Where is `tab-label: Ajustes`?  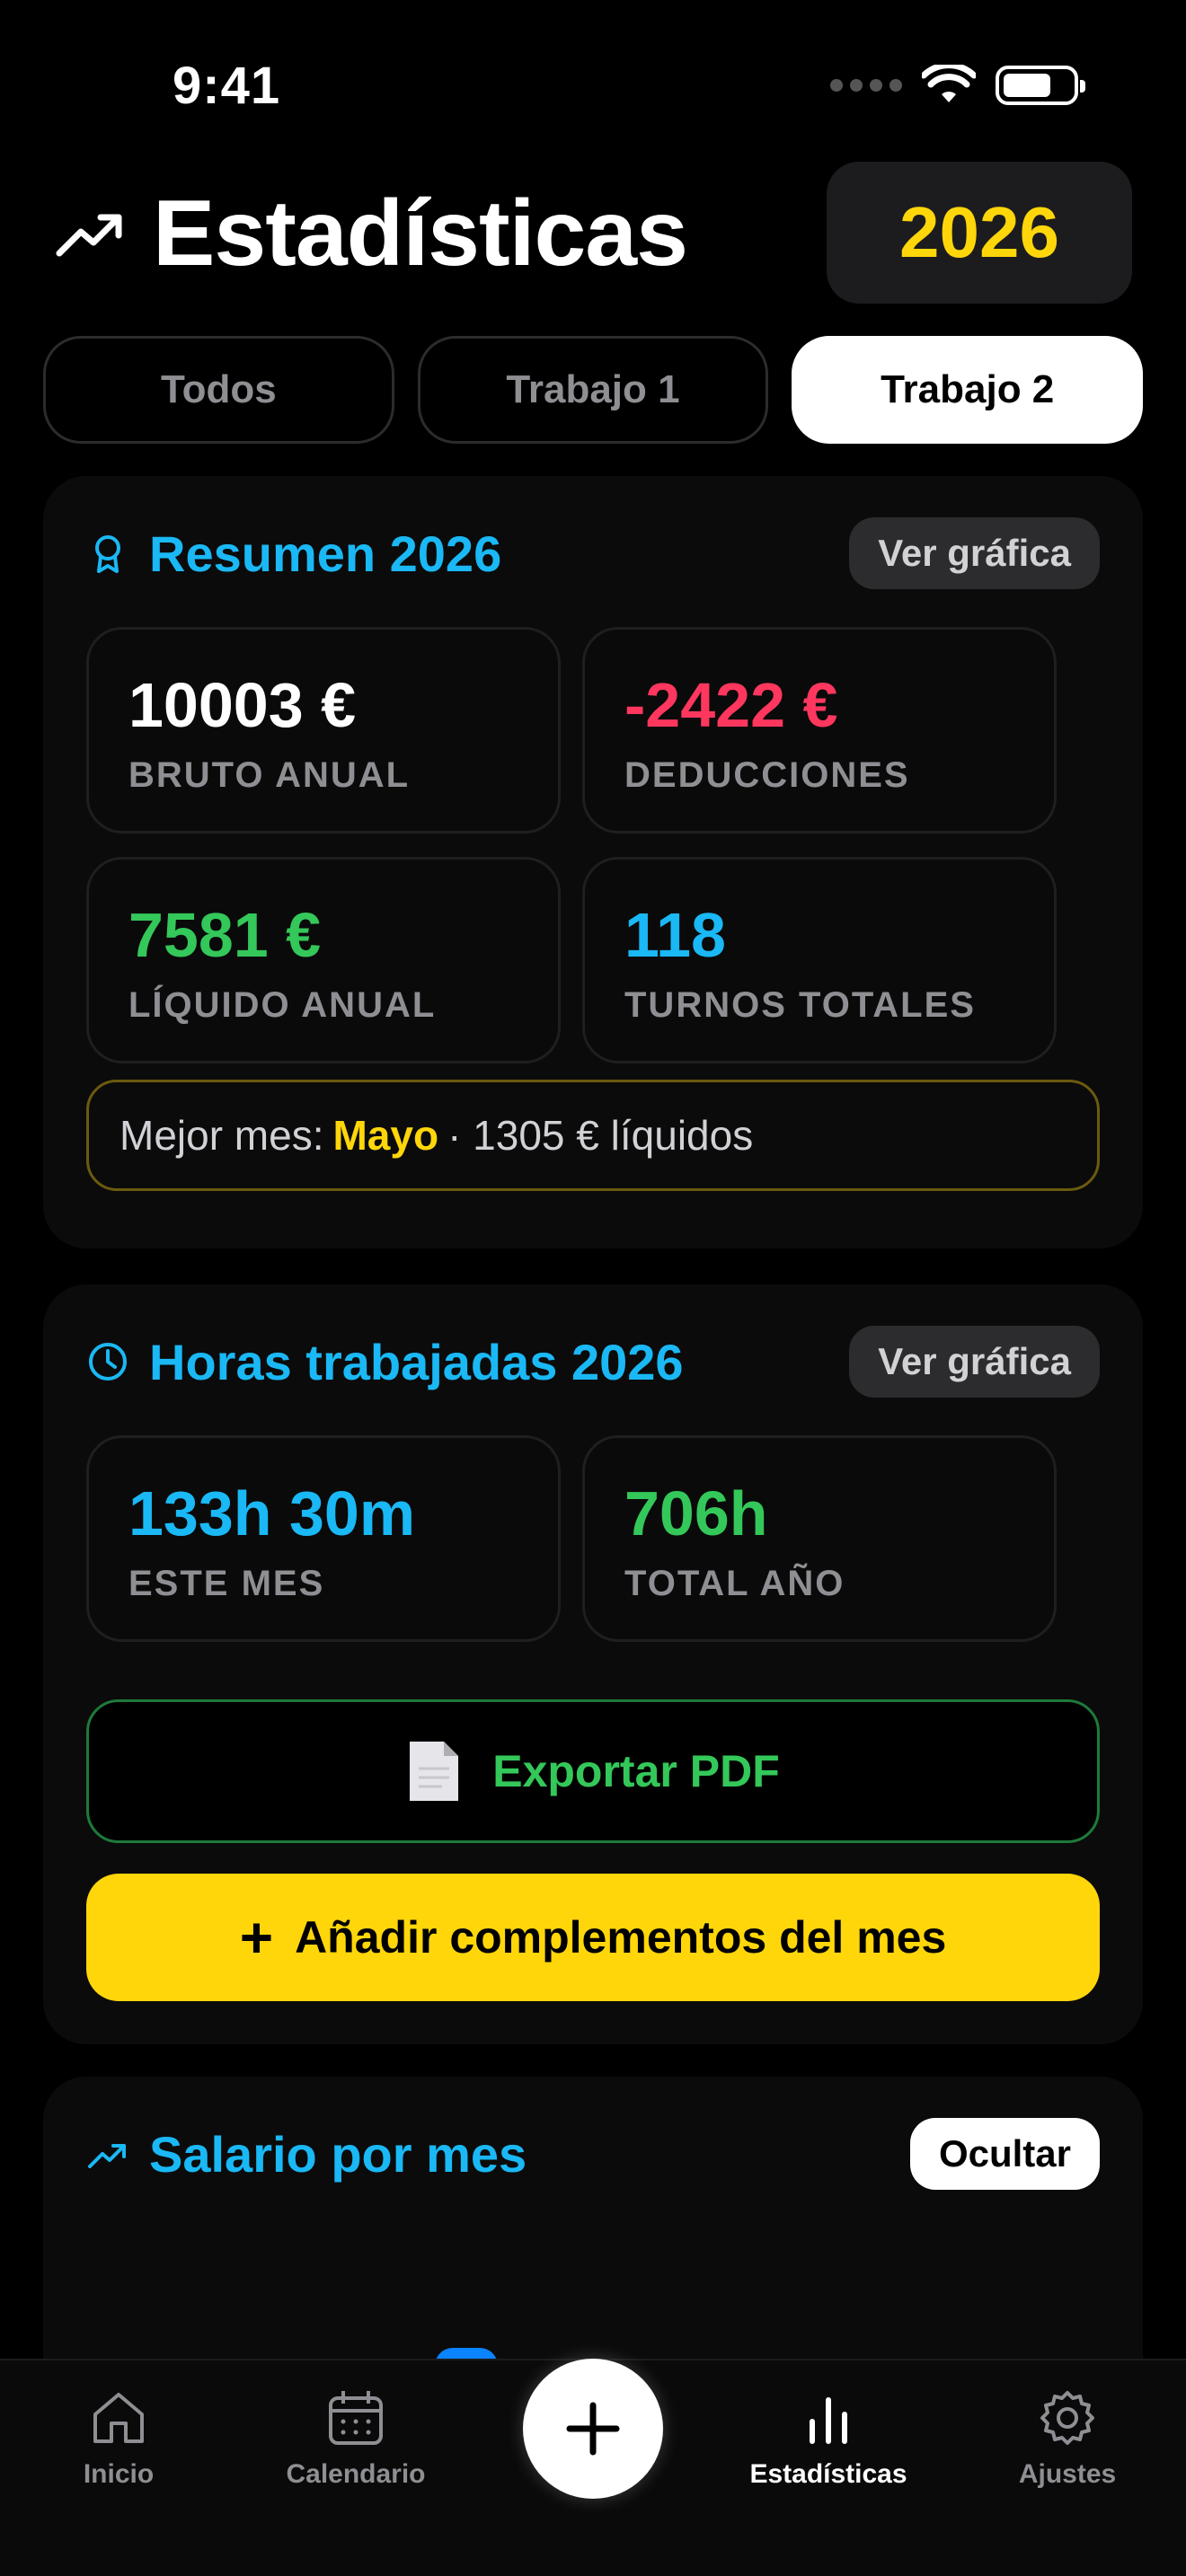
tab-label: Ajustes is located at coordinates (1067, 2474).